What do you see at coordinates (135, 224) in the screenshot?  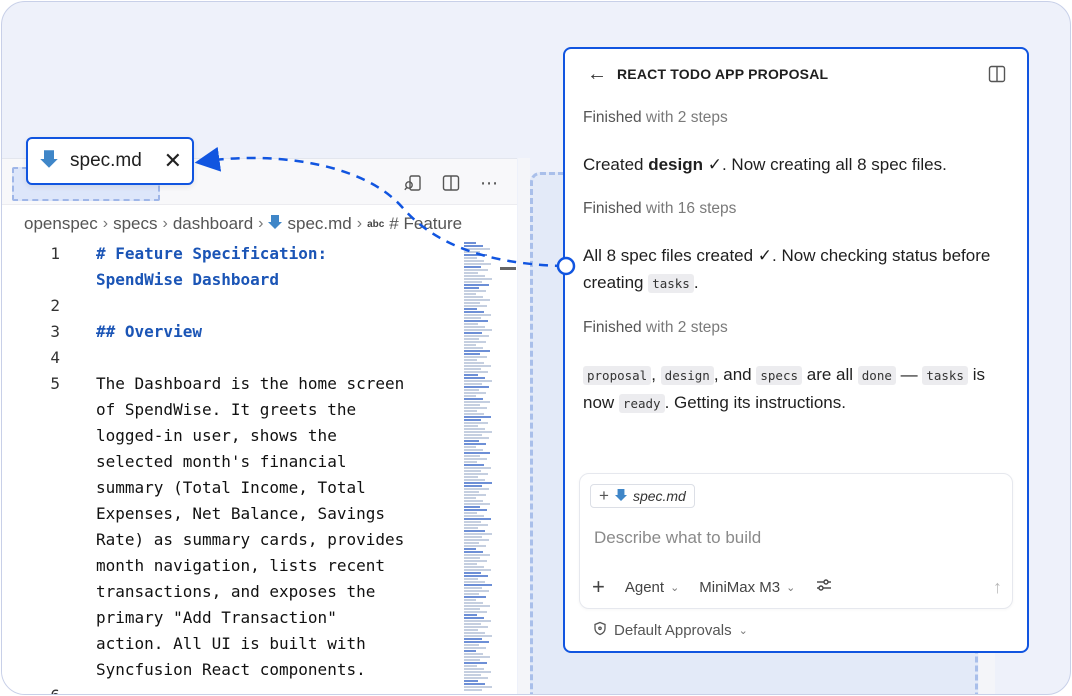 I see `breadcrumb-specs: specs` at bounding box center [135, 224].